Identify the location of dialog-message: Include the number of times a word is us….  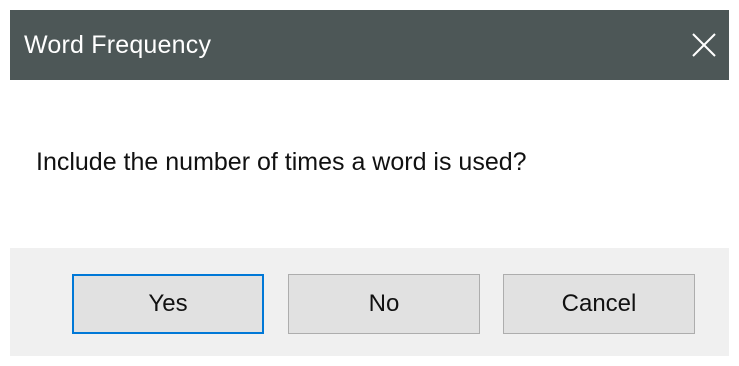
(281, 162).